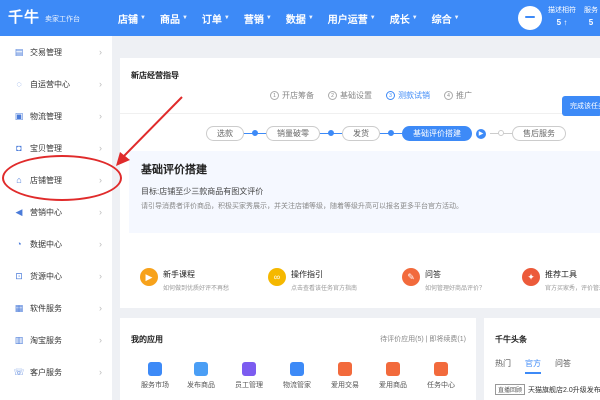  I want to click on sidebar-item-products: ◘ 宝贝管理 ›, so click(56, 148).